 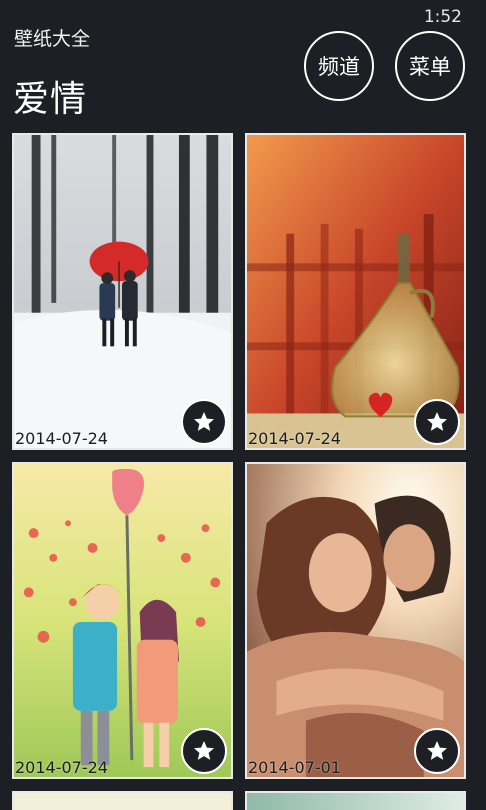 I want to click on status-time: 1:52, so click(x=442, y=17).